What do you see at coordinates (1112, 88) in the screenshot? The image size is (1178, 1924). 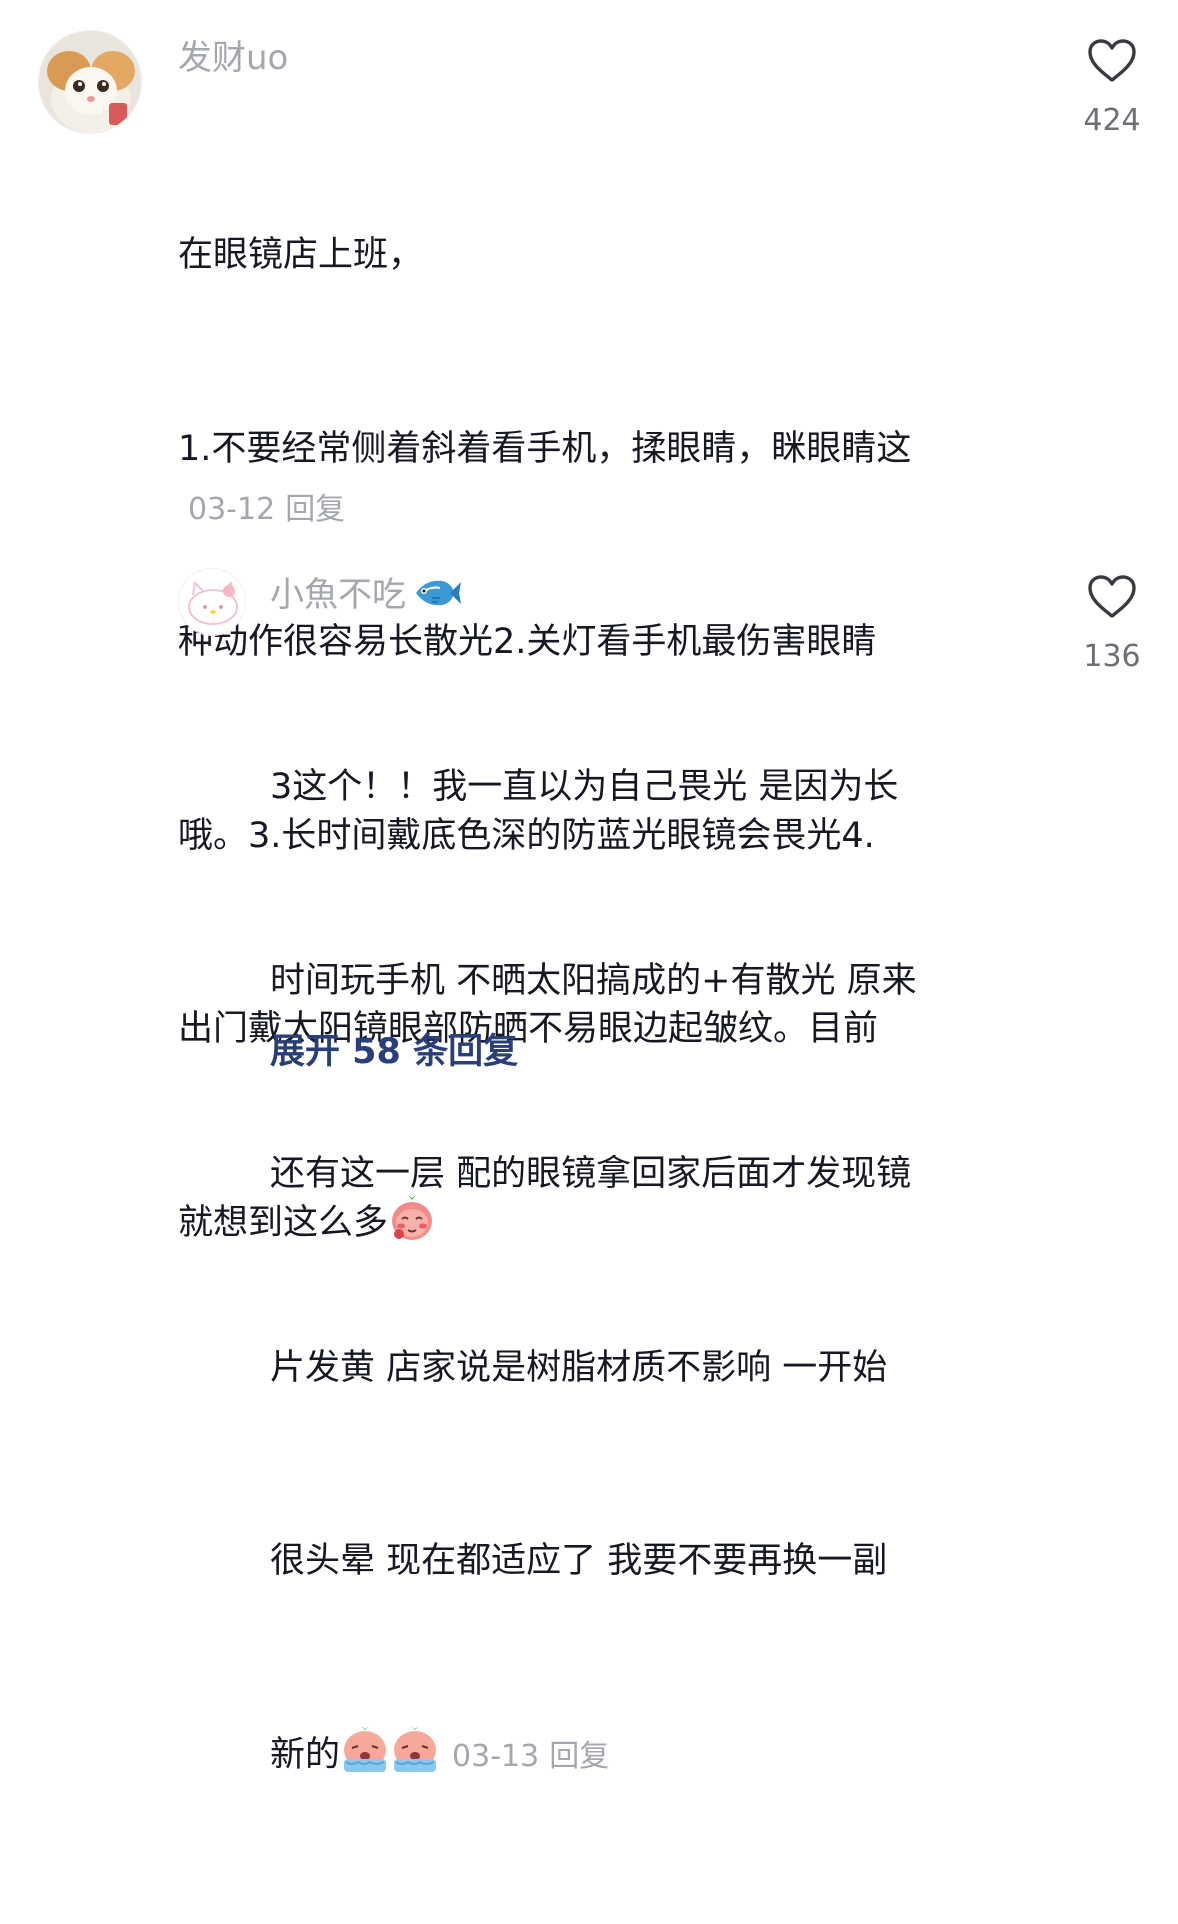 I see `like-button: 424` at bounding box center [1112, 88].